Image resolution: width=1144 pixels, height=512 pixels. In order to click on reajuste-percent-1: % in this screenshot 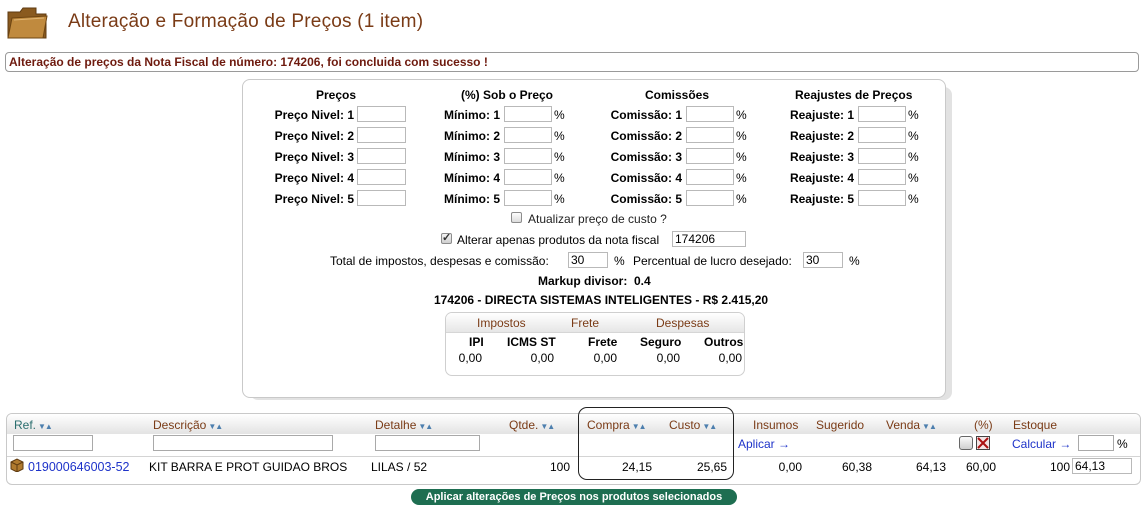, I will do `click(913, 115)`.